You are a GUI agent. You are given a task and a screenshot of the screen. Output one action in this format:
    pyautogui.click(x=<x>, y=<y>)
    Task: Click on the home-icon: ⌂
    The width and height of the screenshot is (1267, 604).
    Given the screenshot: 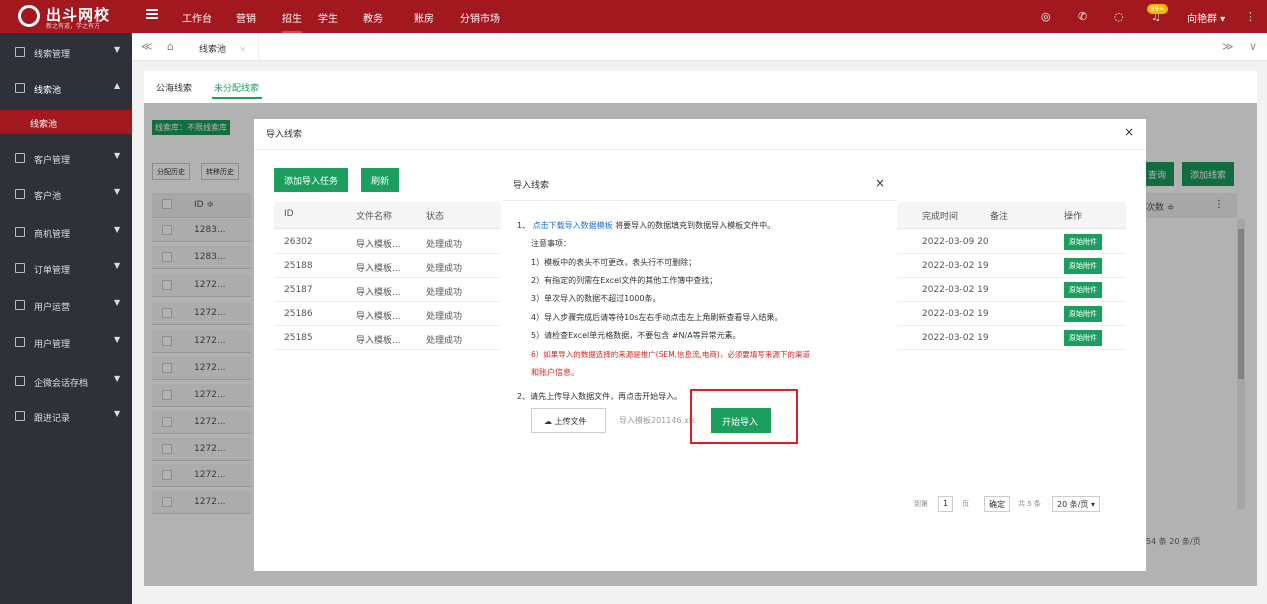 What is the action you would take?
    pyautogui.click(x=170, y=46)
    